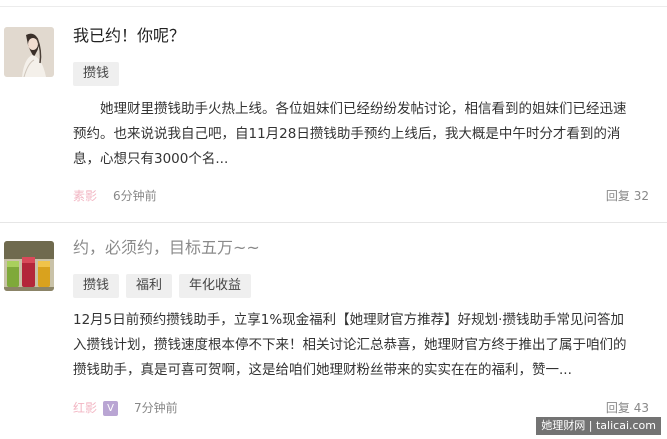  I want to click on woman-portrait-avatar-icon, so click(29, 52).